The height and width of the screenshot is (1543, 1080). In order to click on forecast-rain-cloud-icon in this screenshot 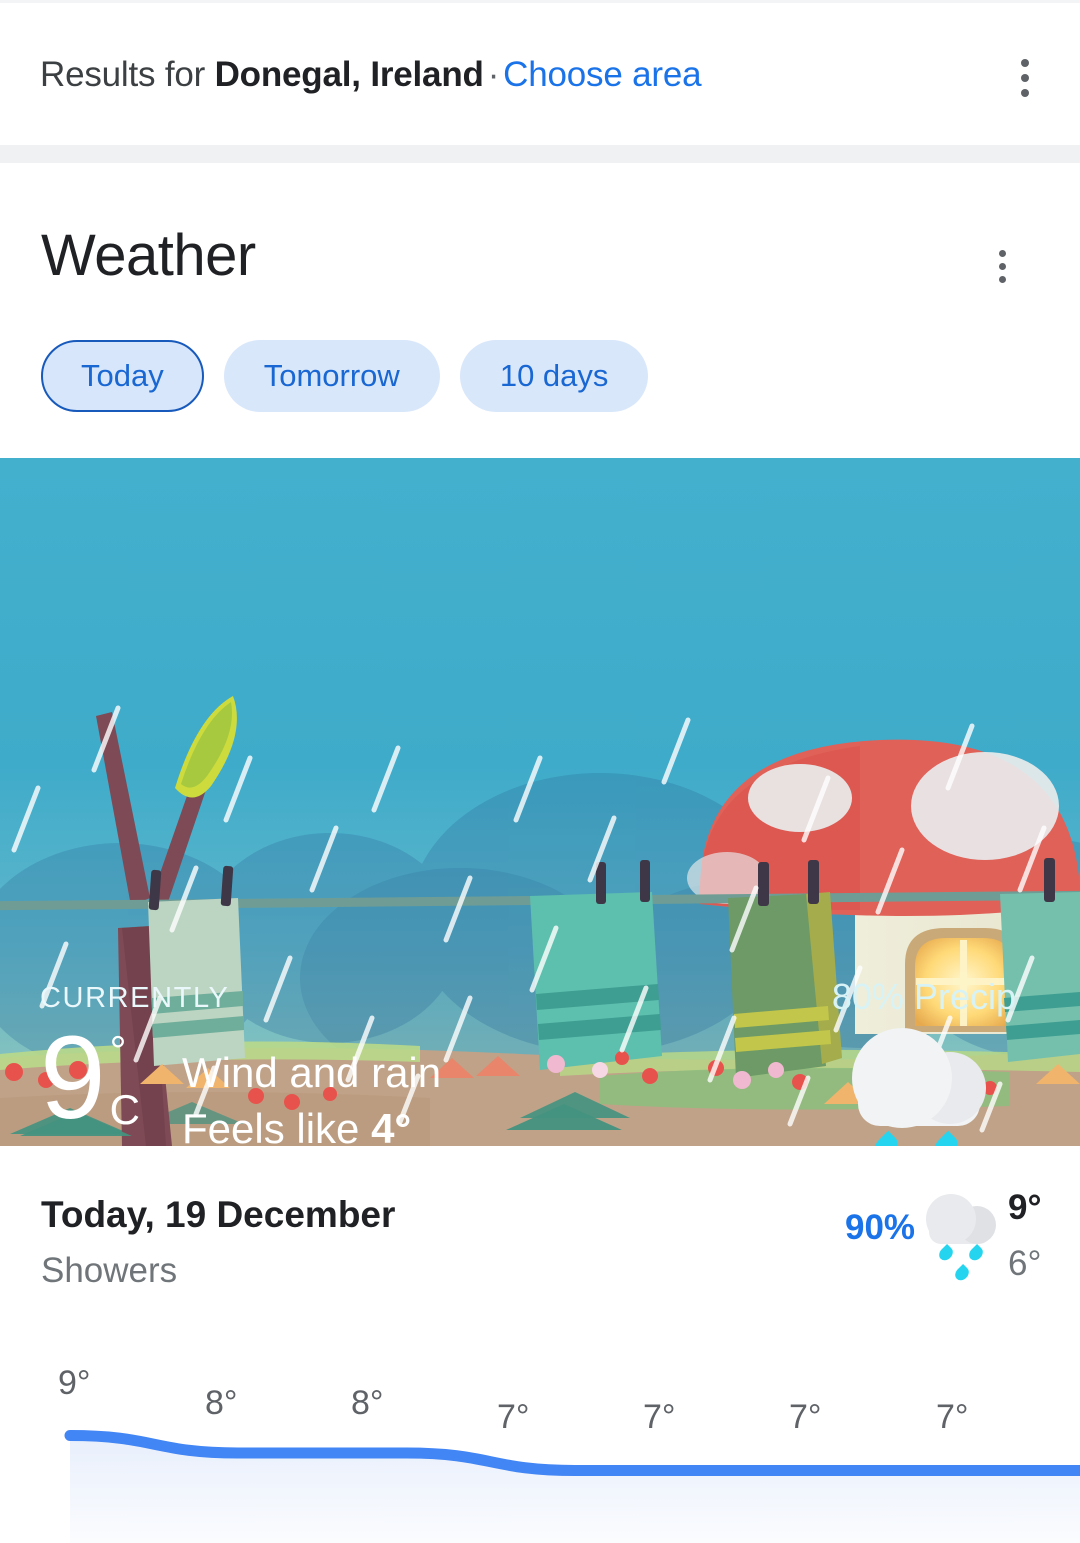, I will do `click(963, 1239)`.